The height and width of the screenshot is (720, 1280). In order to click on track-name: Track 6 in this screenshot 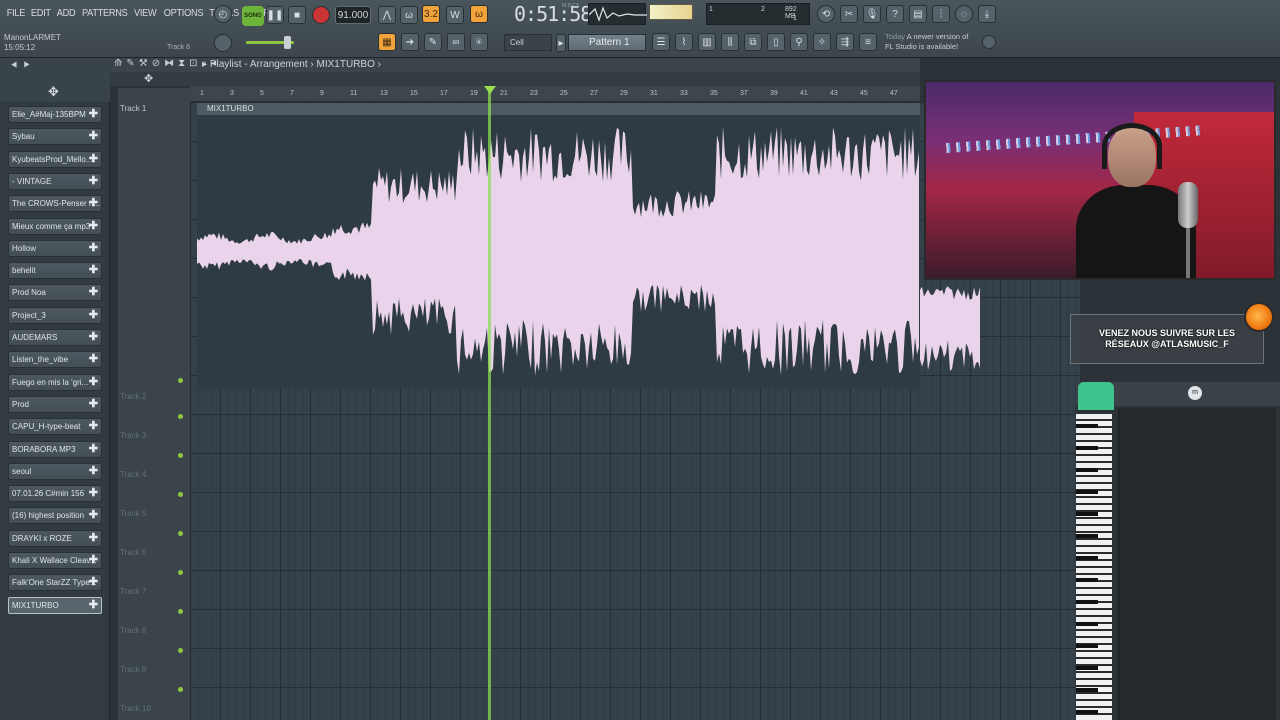, I will do `click(133, 552)`.